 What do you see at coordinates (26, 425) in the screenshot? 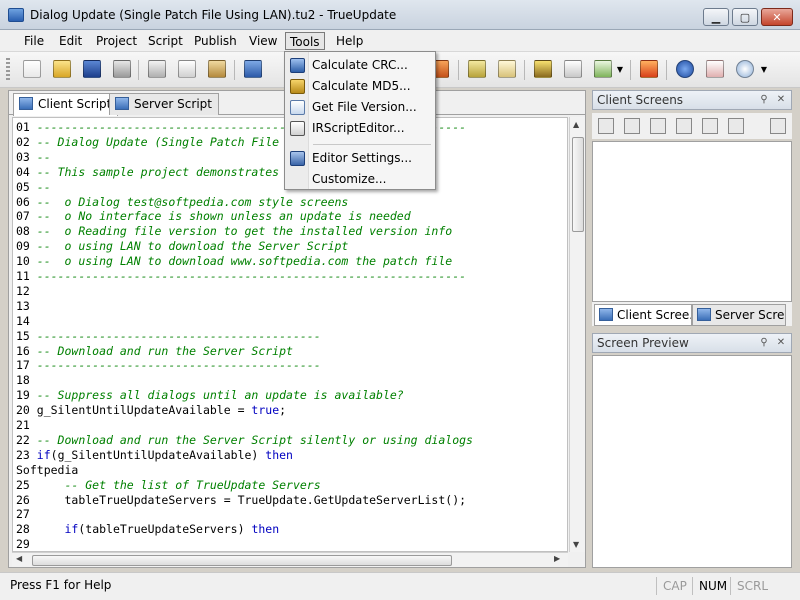
I see `code-line: 21` at bounding box center [26, 425].